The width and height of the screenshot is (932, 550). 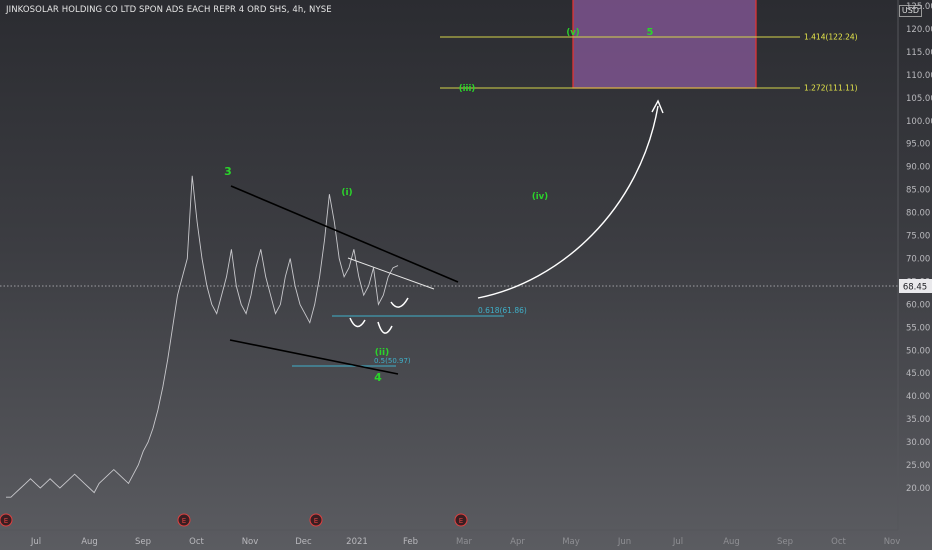 I want to click on price-tick-label: 75.00, so click(x=918, y=237).